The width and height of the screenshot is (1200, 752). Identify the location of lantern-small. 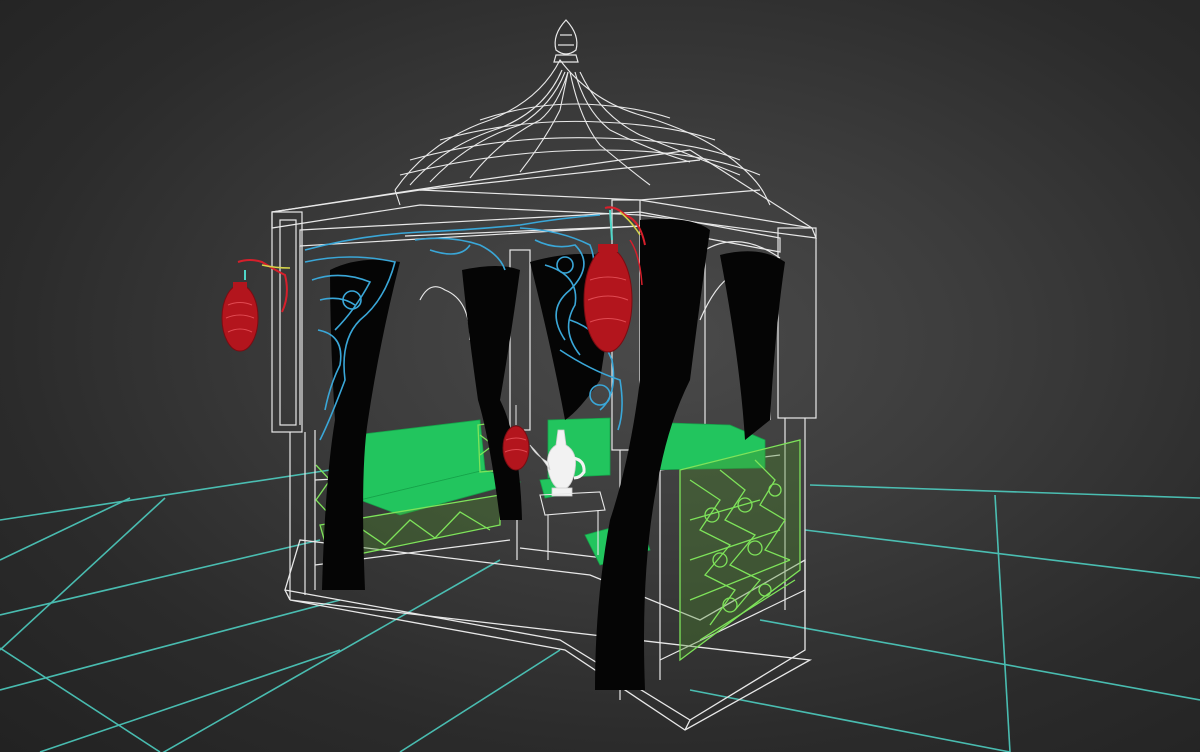
(516, 438).